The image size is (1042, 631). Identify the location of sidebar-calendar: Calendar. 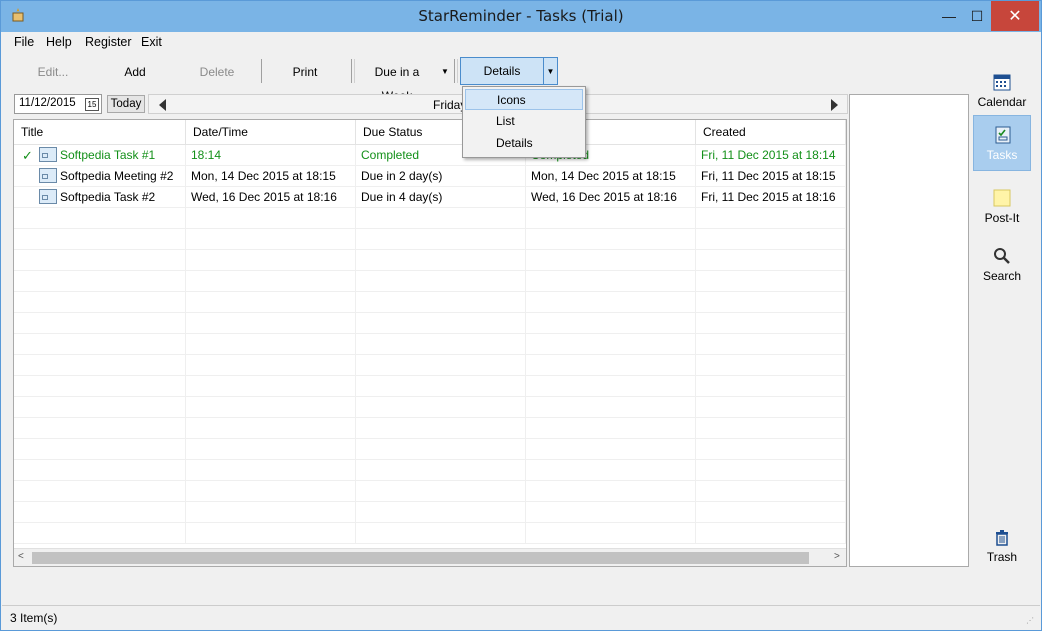
(1002, 91).